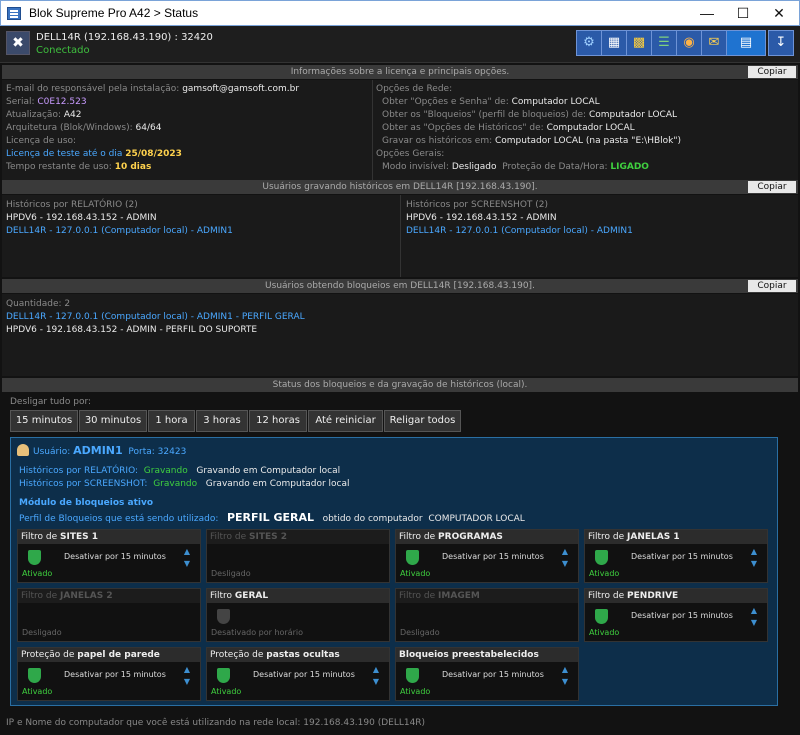 The image size is (800, 735). I want to click on filter-card: Filtro de JANELAS 2 Desligado, so click(109, 615).